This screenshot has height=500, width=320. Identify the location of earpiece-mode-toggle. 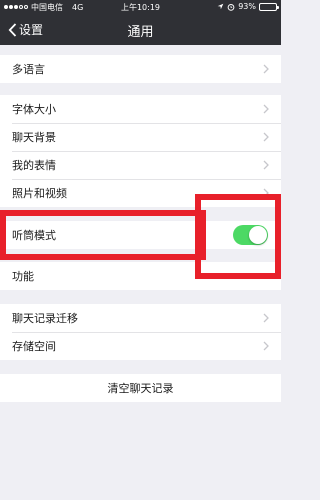
(250, 235).